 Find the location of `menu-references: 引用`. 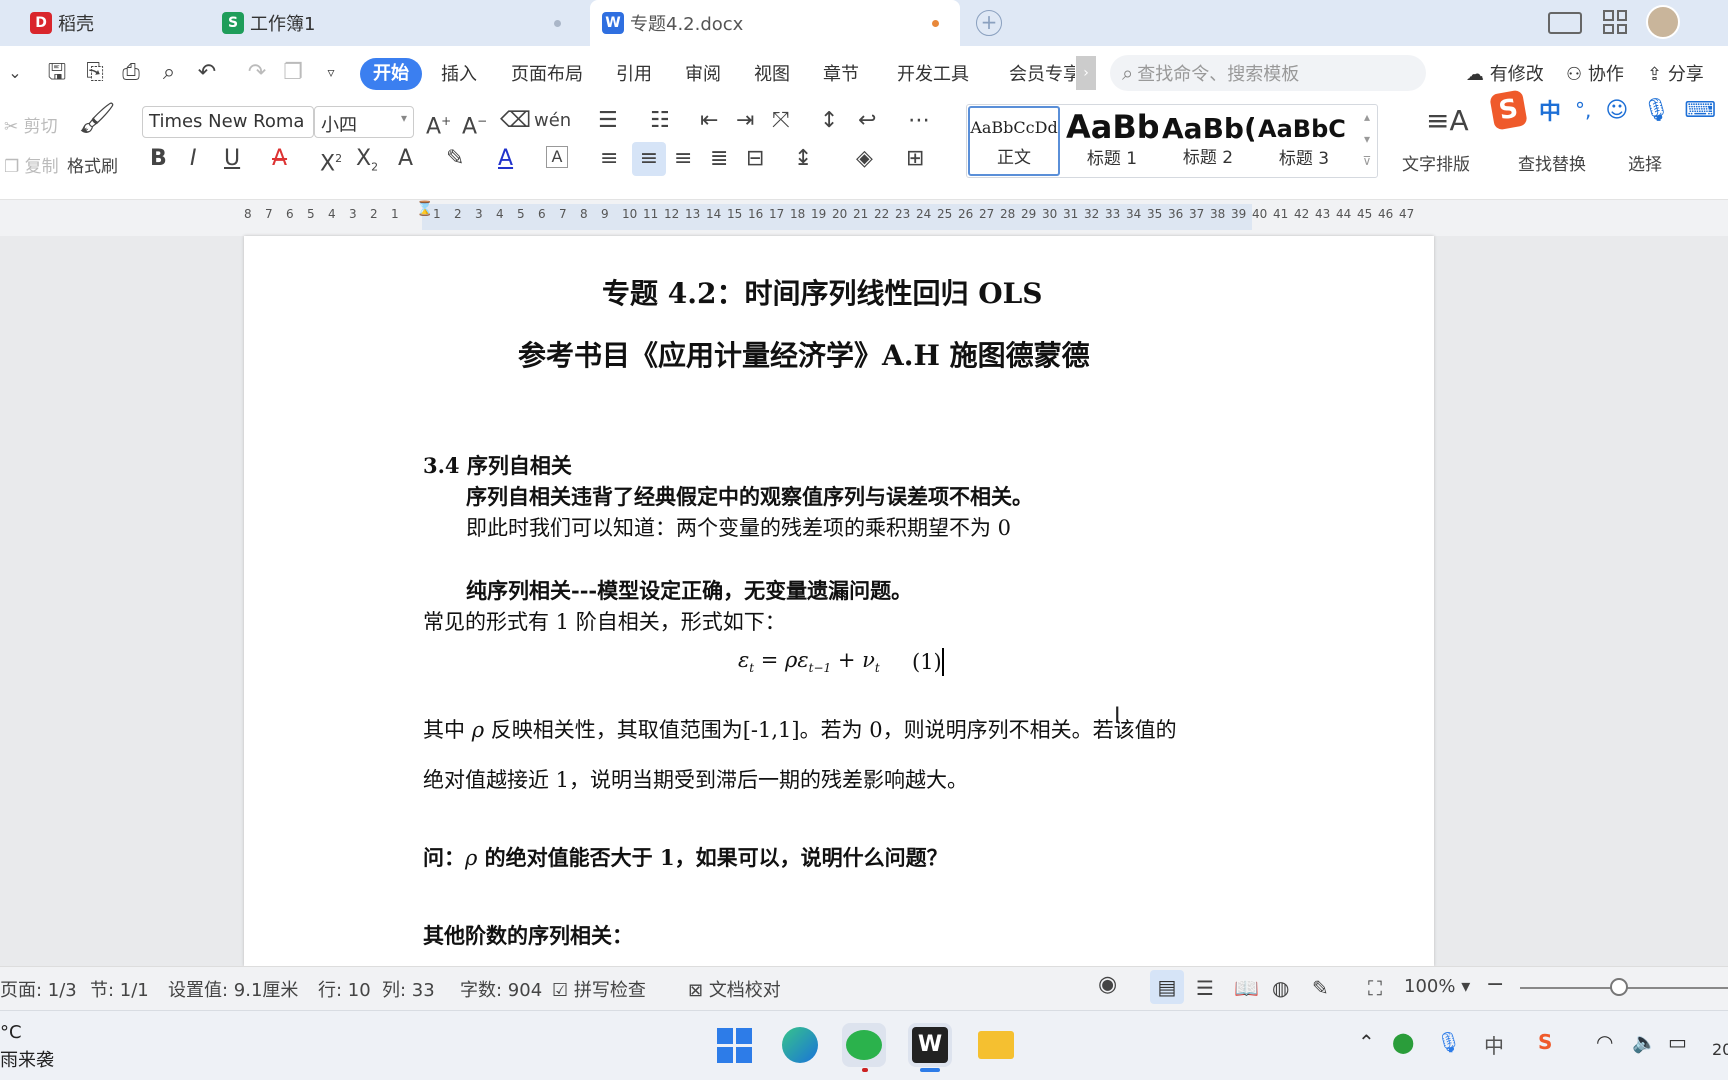

menu-references: 引用 is located at coordinates (634, 73).